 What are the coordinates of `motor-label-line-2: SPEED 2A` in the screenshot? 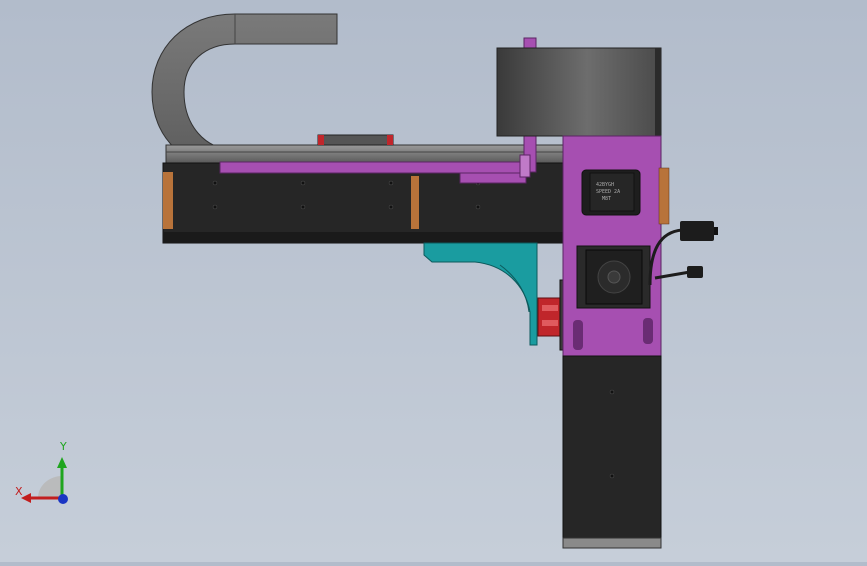 It's located at (608, 192).